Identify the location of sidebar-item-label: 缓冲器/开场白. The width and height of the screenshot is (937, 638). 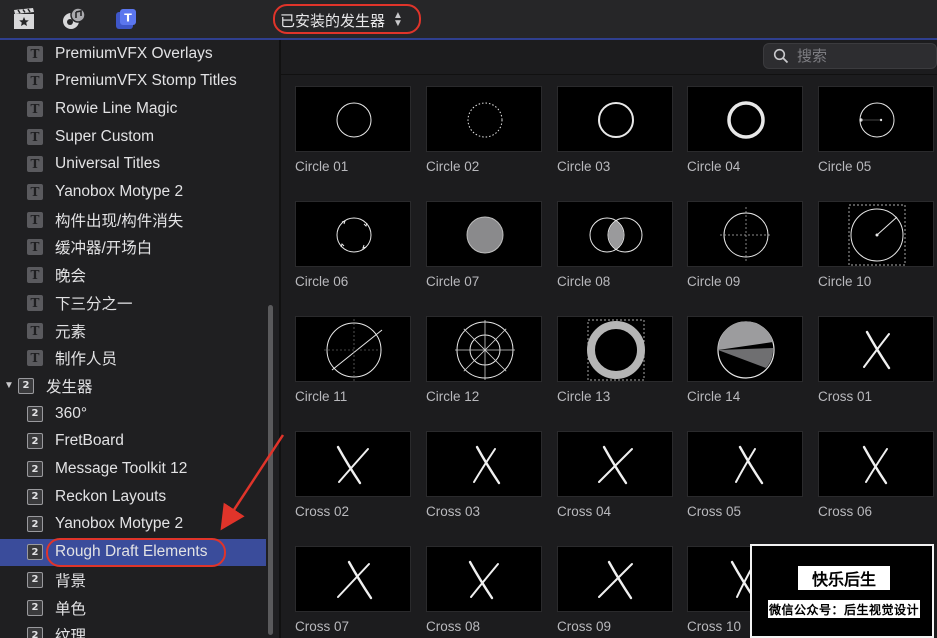
(104, 249).